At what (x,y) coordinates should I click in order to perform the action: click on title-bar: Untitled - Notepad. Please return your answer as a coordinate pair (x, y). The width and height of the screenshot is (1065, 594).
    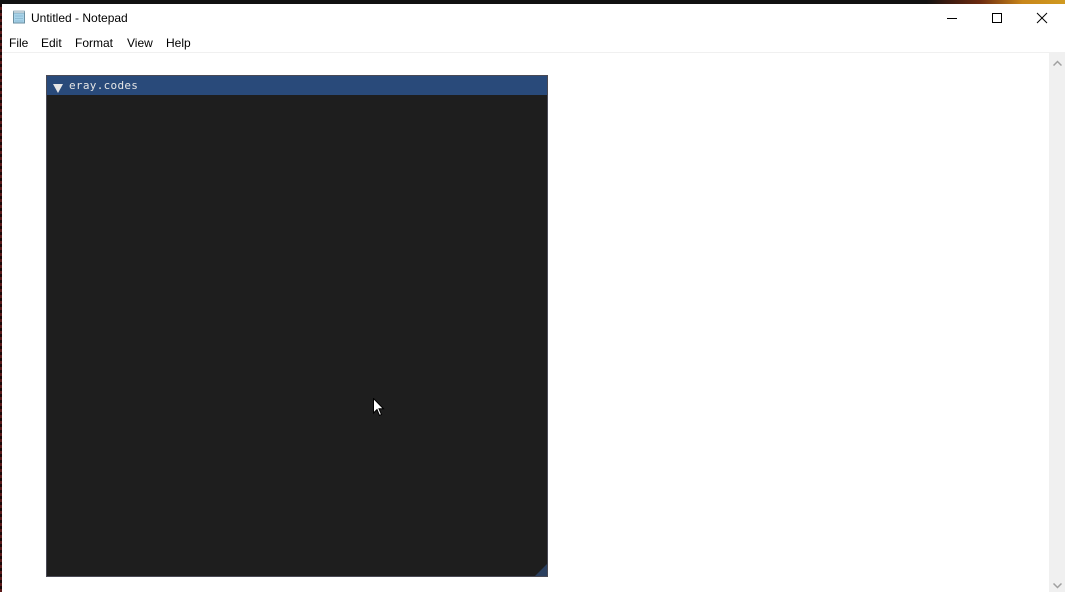
    Looking at the image, I should click on (533, 18).